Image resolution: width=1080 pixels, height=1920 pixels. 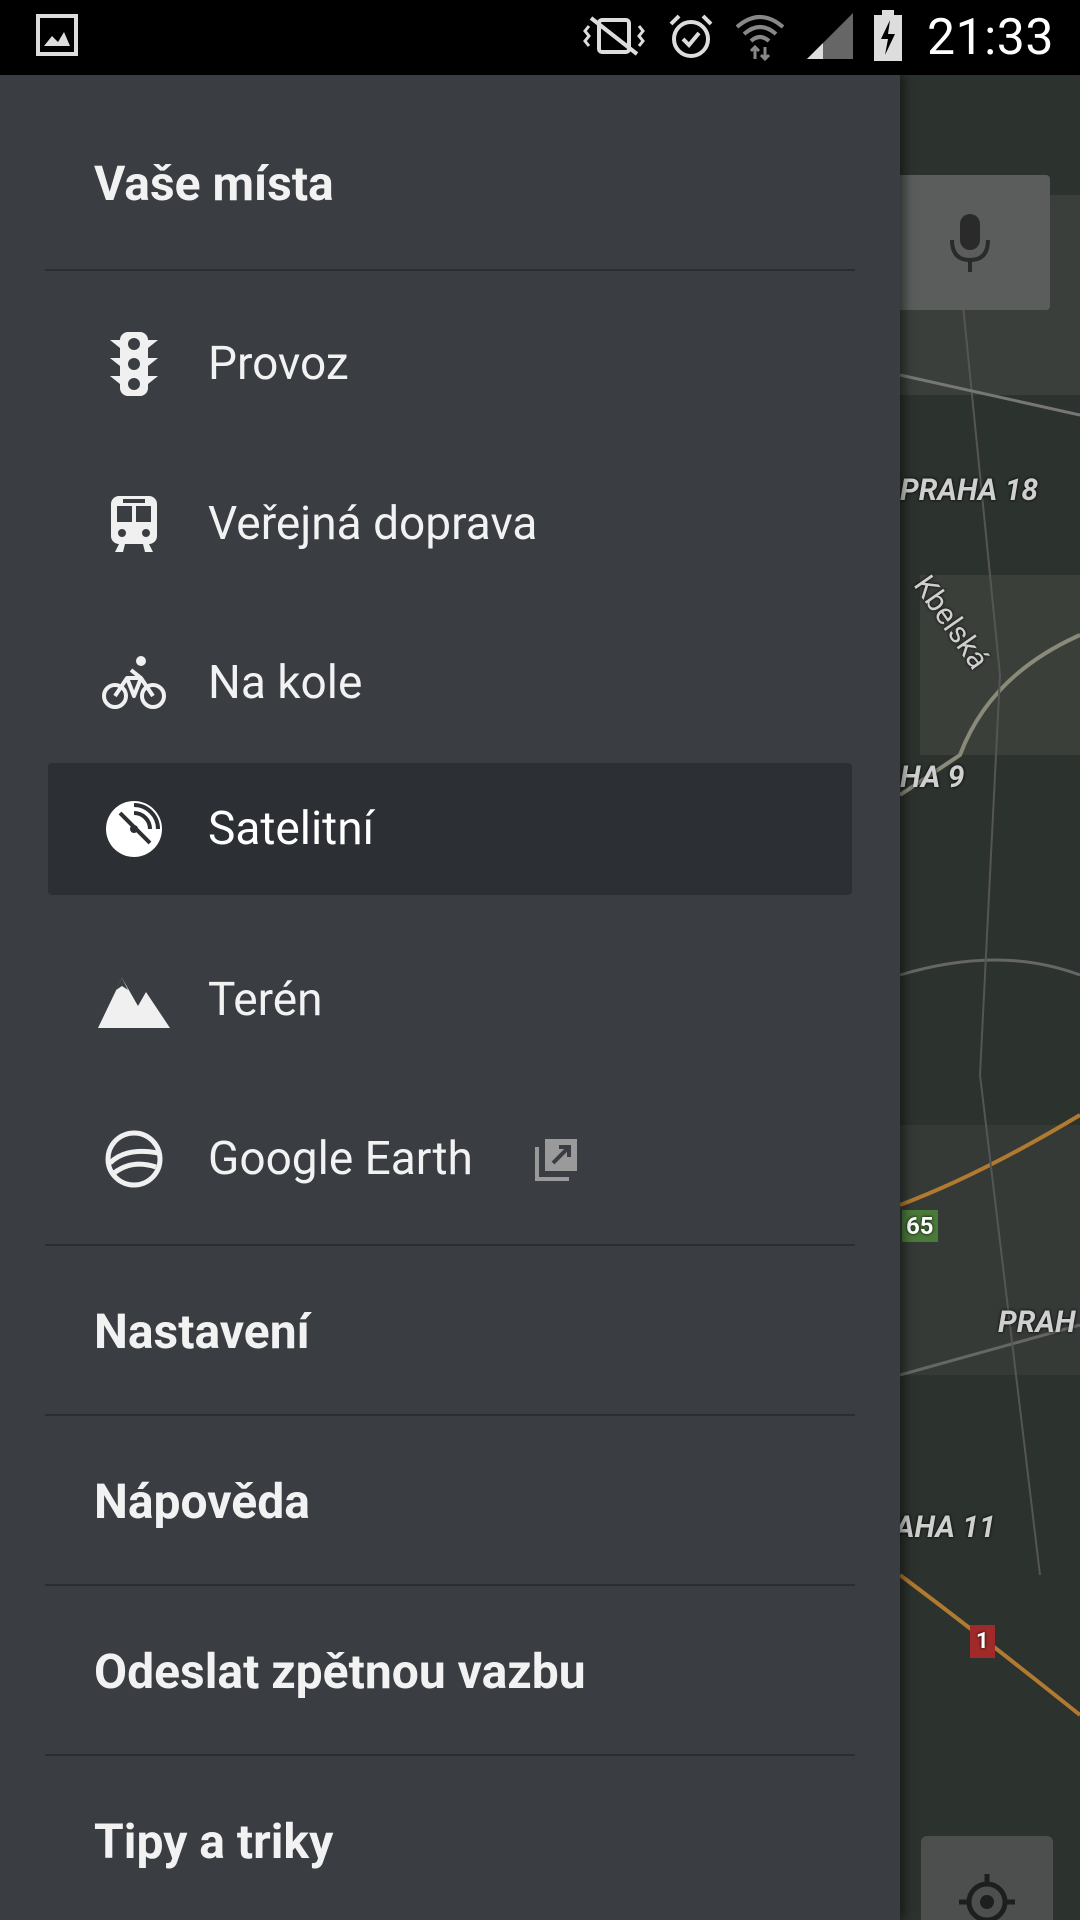 I want to click on layer-google-earth: Google Earth, so click(x=450, y=1159).